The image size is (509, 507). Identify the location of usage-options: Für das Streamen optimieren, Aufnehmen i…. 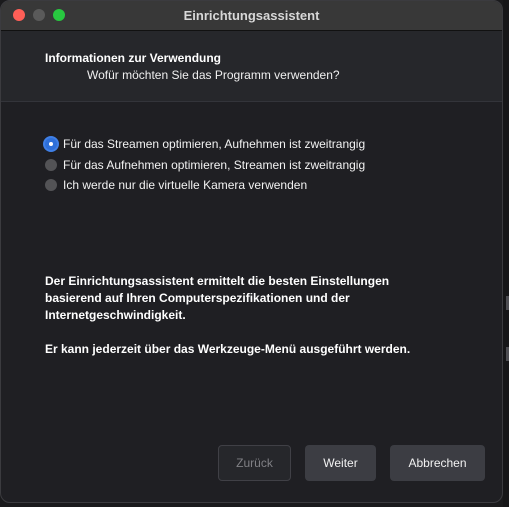
(205, 165).